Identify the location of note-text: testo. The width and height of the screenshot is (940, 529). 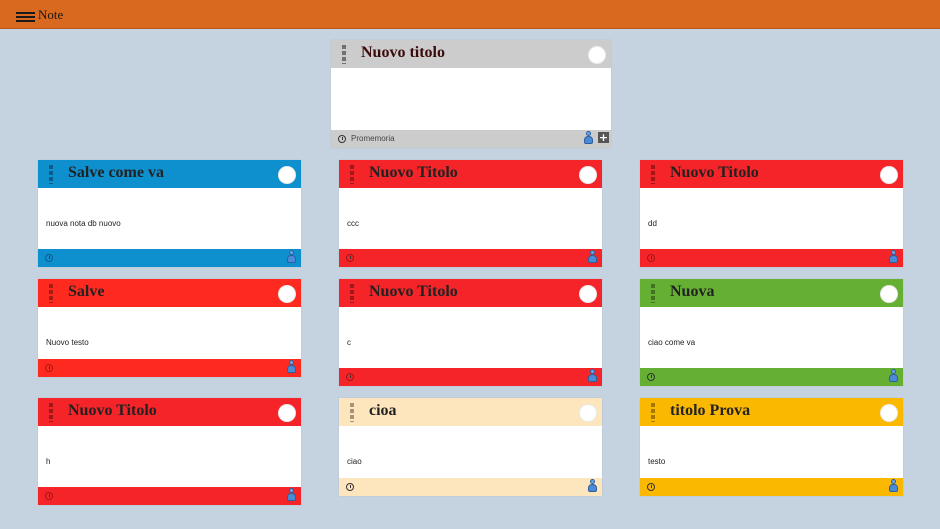
(656, 461).